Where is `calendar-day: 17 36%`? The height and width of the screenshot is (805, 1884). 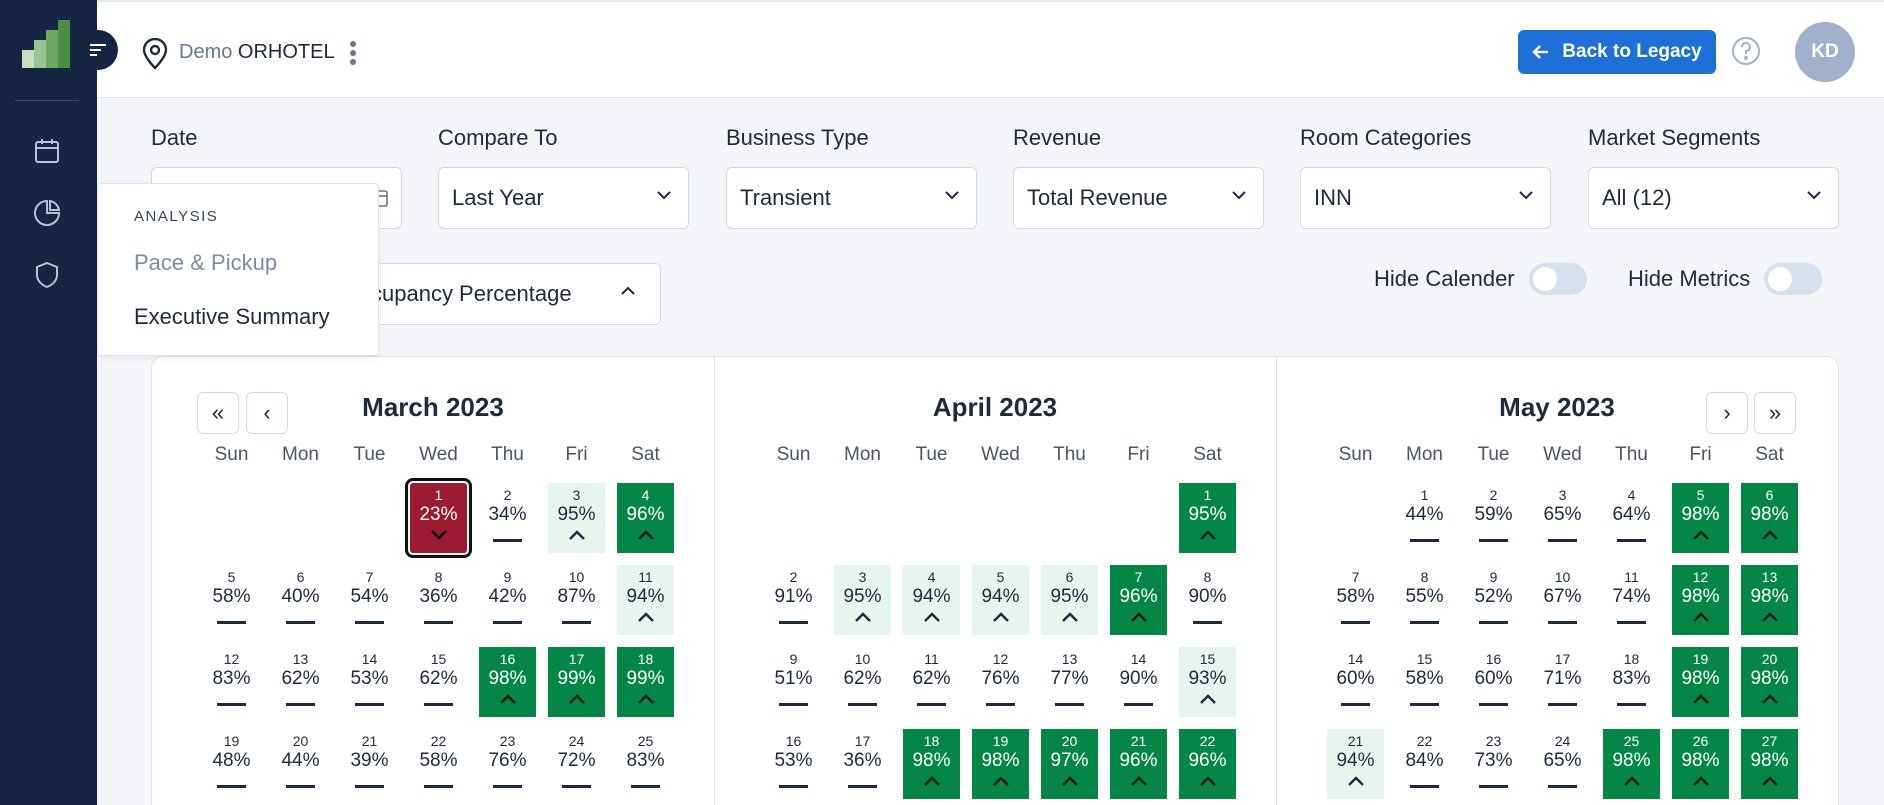 calendar-day: 17 36% is located at coordinates (862, 764).